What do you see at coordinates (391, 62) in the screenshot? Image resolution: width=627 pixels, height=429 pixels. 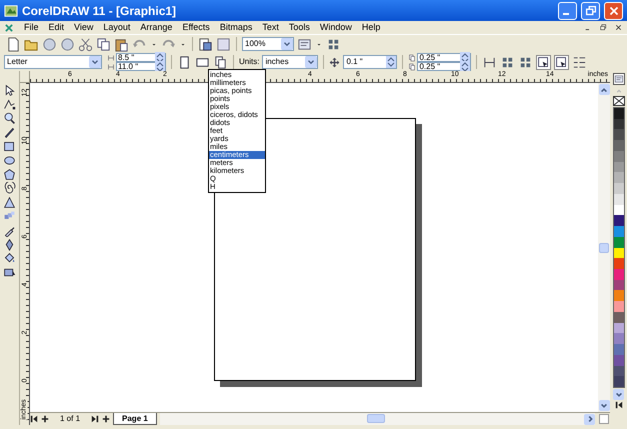 I see `spin-buttons` at bounding box center [391, 62].